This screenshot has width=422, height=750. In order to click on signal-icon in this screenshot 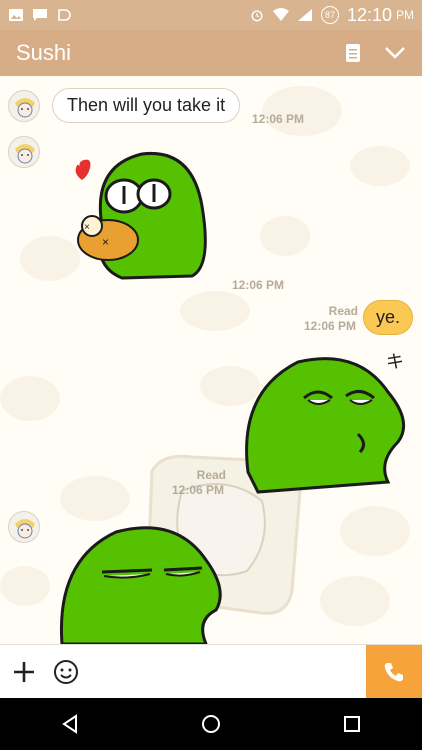, I will do `click(304, 15)`.